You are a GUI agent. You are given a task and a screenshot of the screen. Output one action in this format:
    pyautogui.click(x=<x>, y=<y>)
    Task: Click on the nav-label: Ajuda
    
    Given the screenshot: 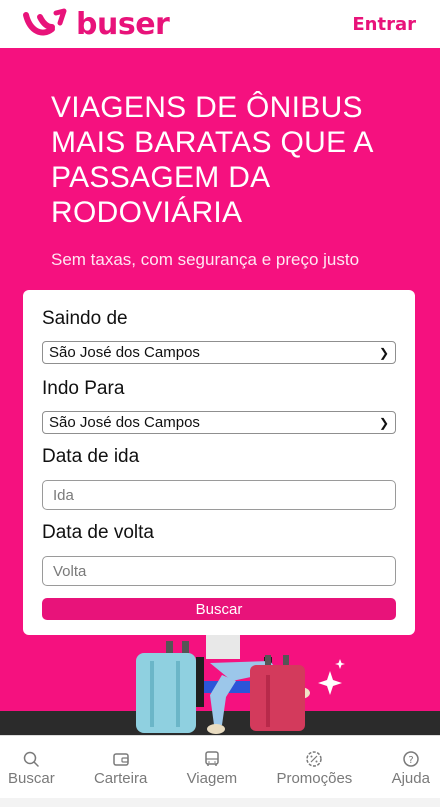 What is the action you would take?
    pyautogui.click(x=410, y=778)
    